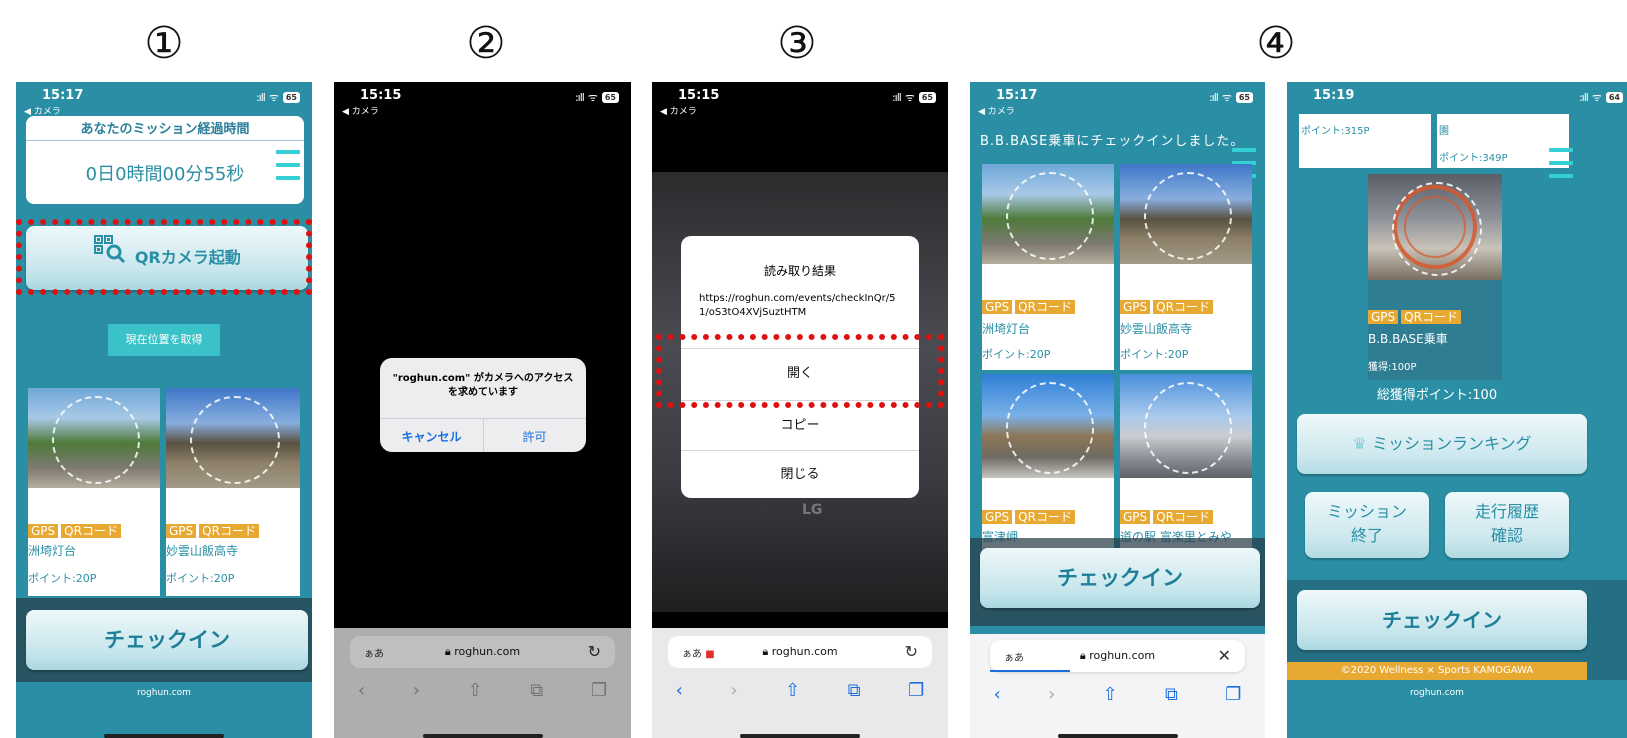 This screenshot has height=738, width=1627. What do you see at coordinates (800, 474) in the screenshot?
I see `close-button: 閉じる` at bounding box center [800, 474].